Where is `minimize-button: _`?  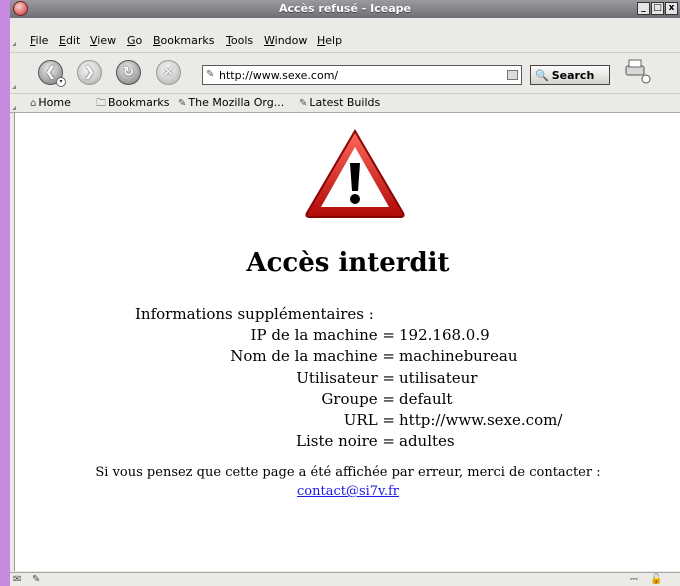
minimize-button: _ is located at coordinates (643, 8).